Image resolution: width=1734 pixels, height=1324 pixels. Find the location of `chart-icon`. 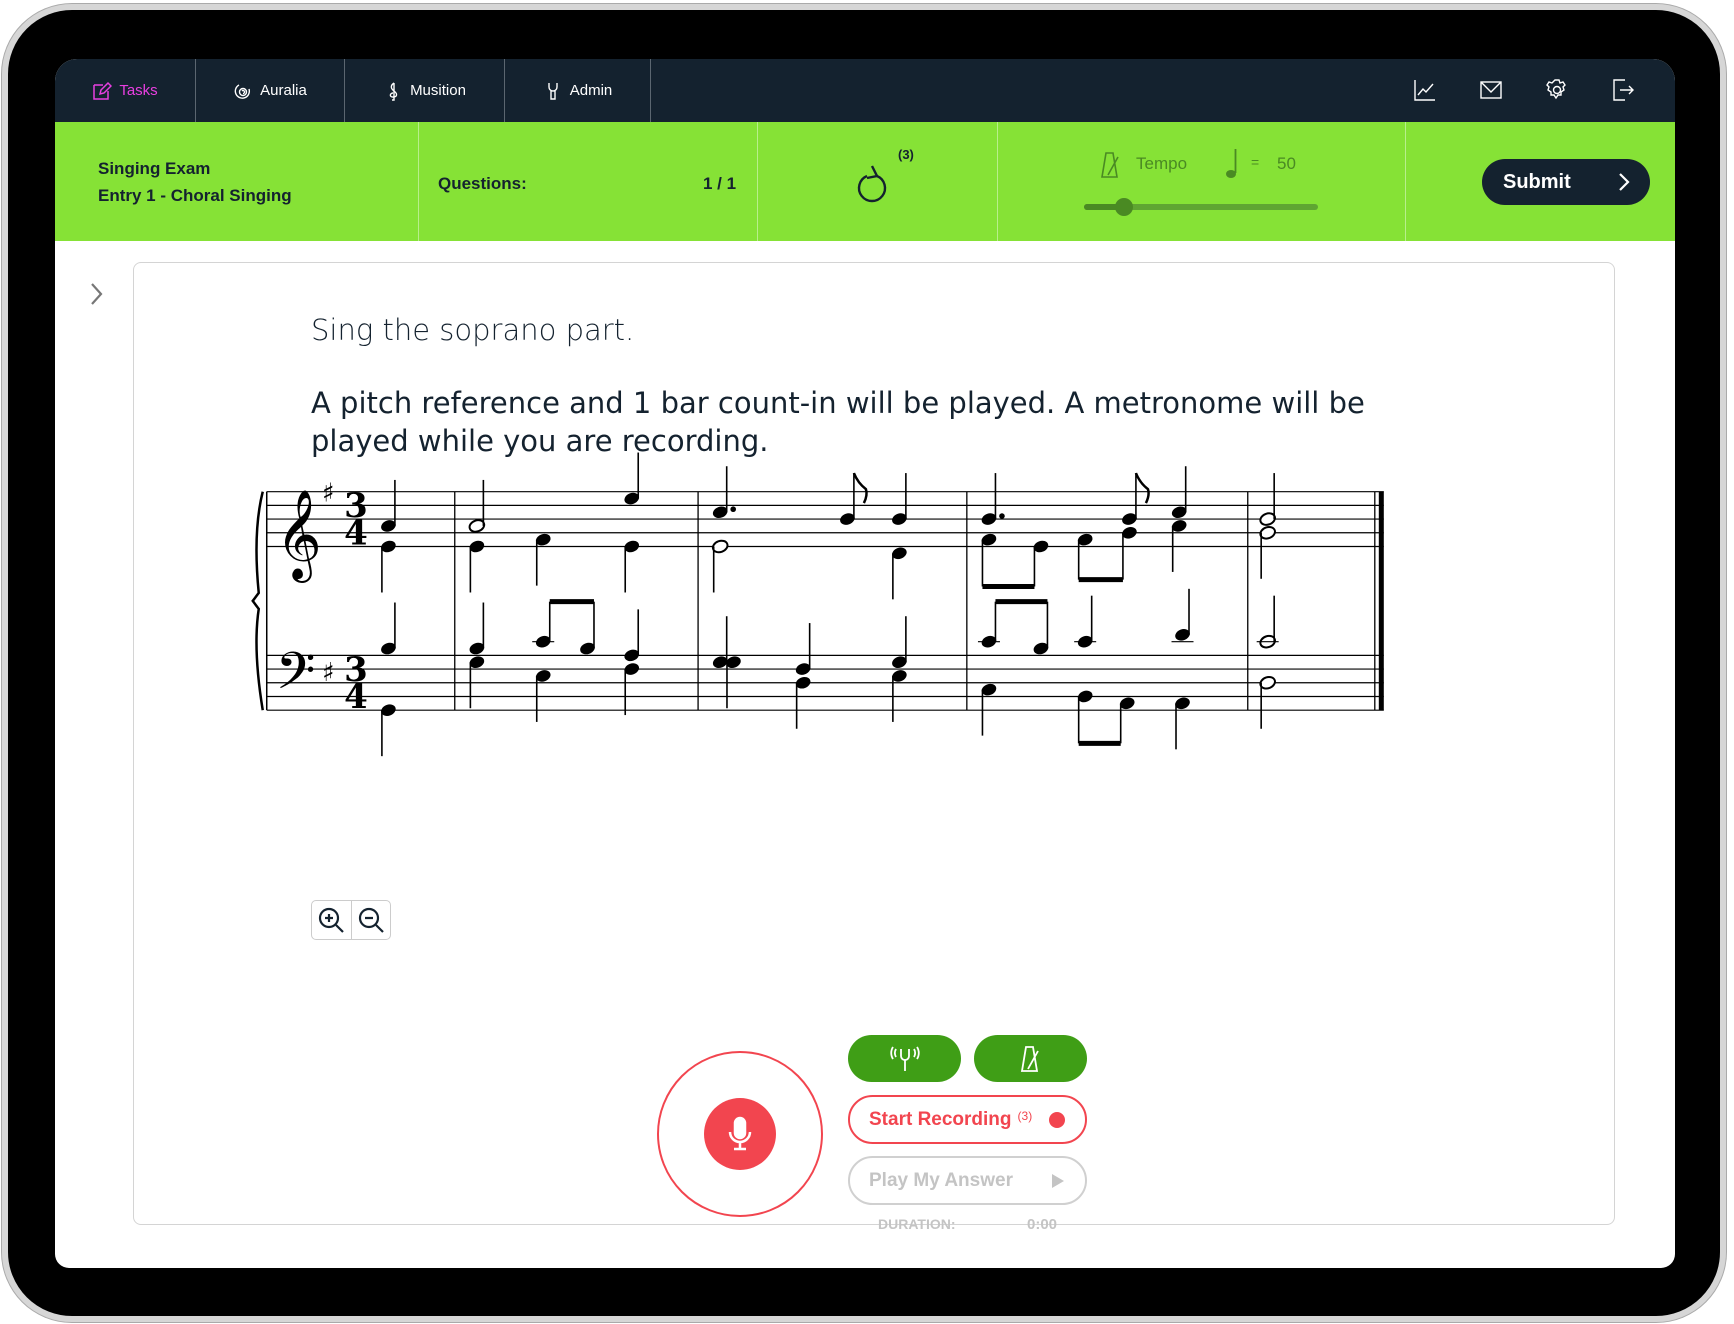

chart-icon is located at coordinates (1425, 90).